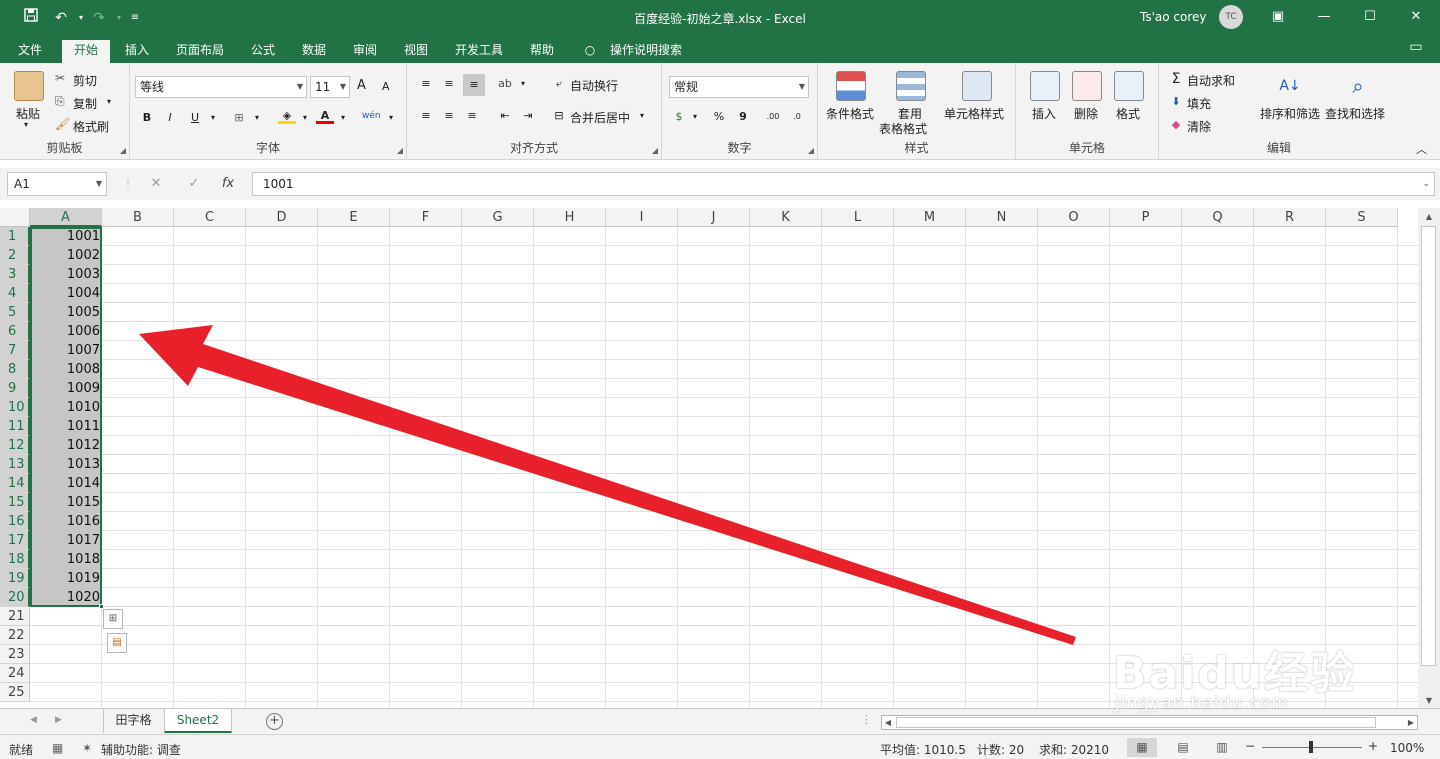 The image size is (1440, 759). What do you see at coordinates (87, 748) in the screenshot?
I see `accessibility-icon: ✶` at bounding box center [87, 748].